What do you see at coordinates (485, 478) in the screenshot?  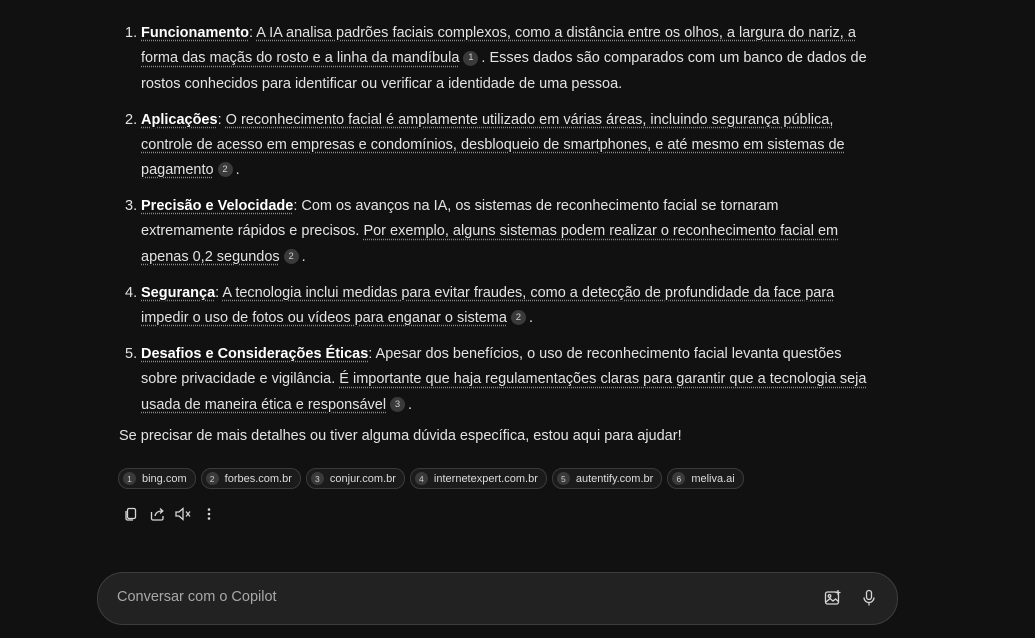 I see `source-label: internetexpert.com.br` at bounding box center [485, 478].